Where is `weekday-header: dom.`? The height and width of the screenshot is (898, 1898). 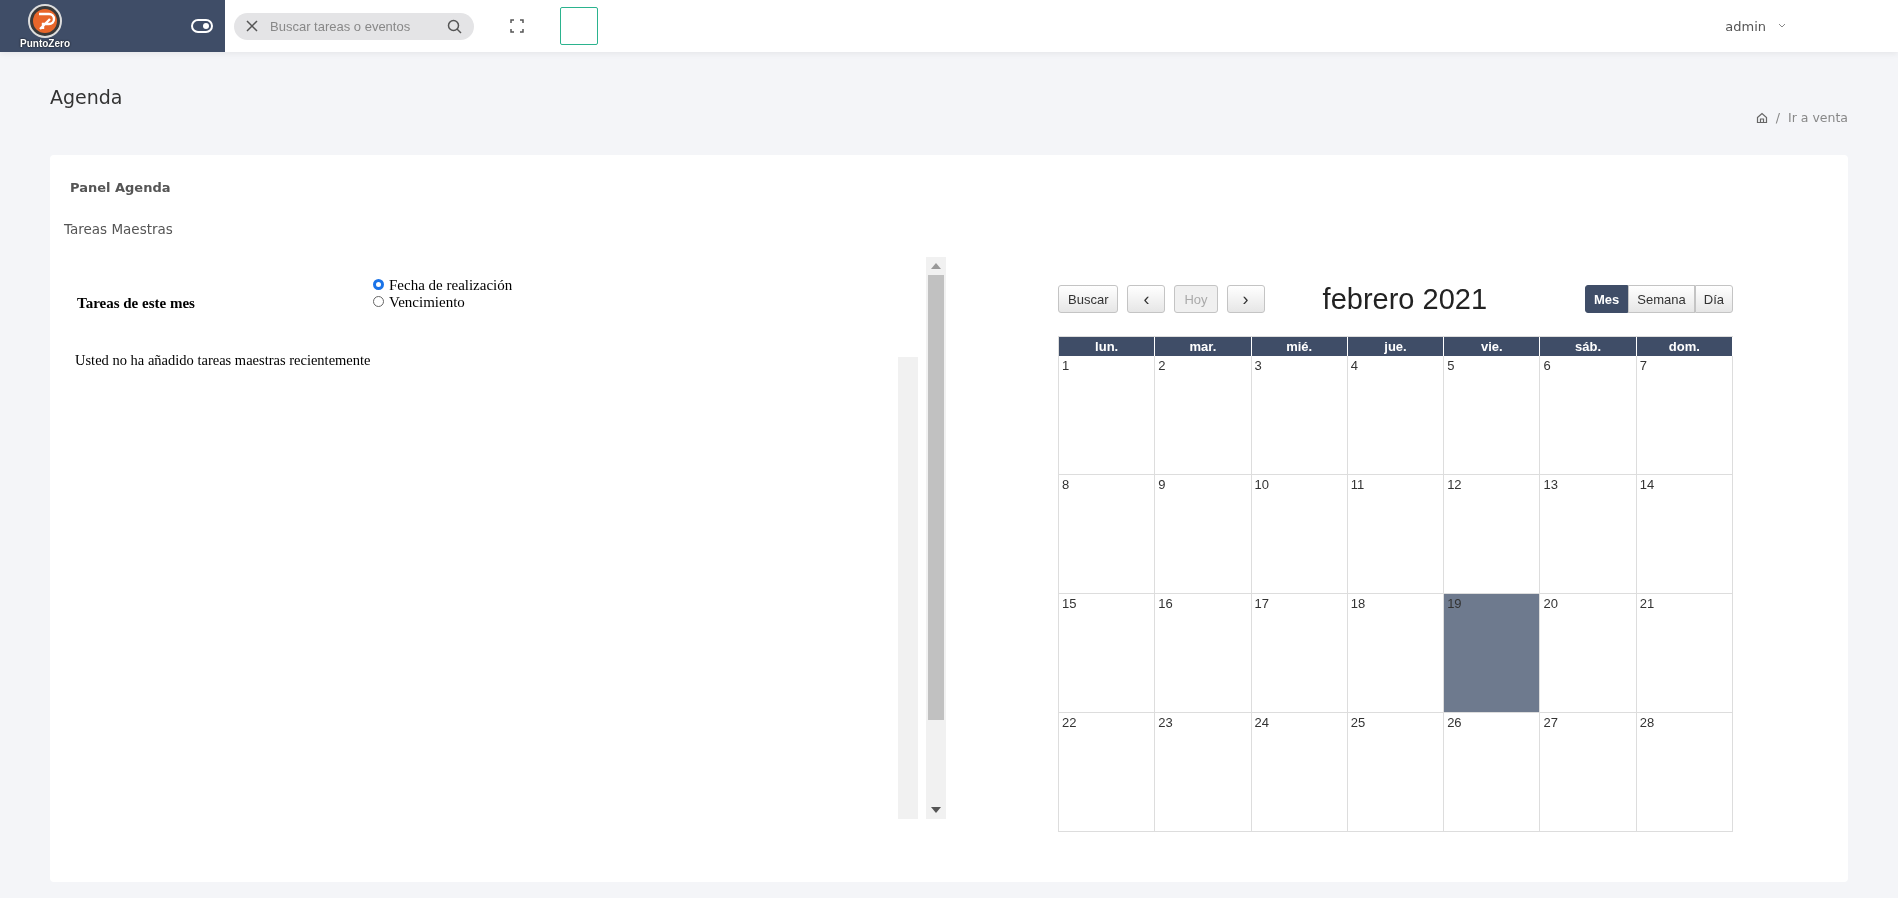 weekday-header: dom. is located at coordinates (1684, 346).